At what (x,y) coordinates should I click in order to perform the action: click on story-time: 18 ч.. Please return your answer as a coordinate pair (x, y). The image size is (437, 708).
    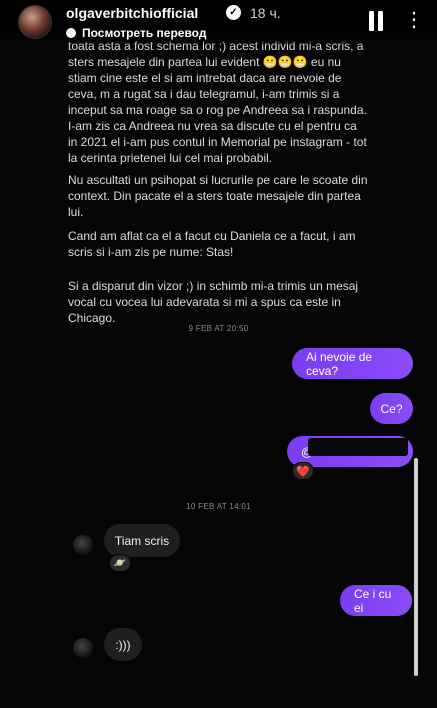
    Looking at the image, I should click on (265, 13).